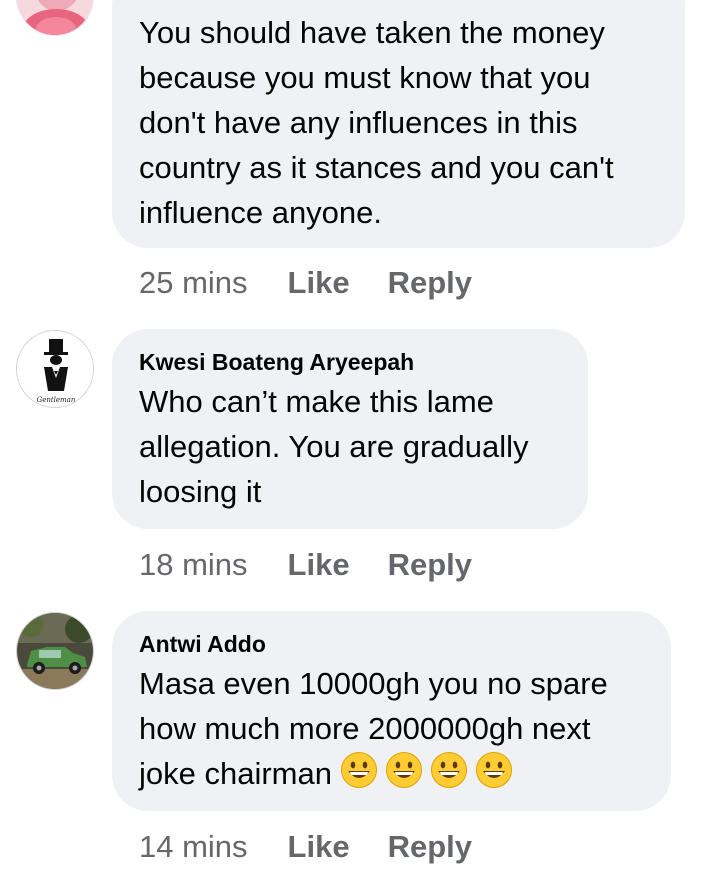 Image resolution: width=720 pixels, height=878 pixels. I want to click on comment-actions: 25 mins Like Reply, so click(305, 283).